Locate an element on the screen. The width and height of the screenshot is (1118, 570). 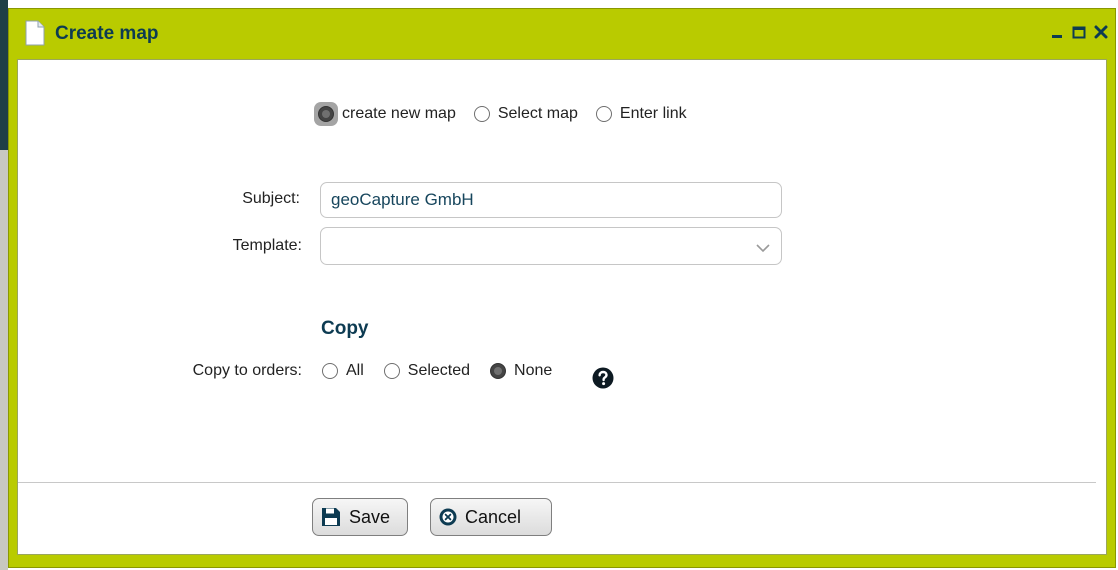
template-select is located at coordinates (551, 246).